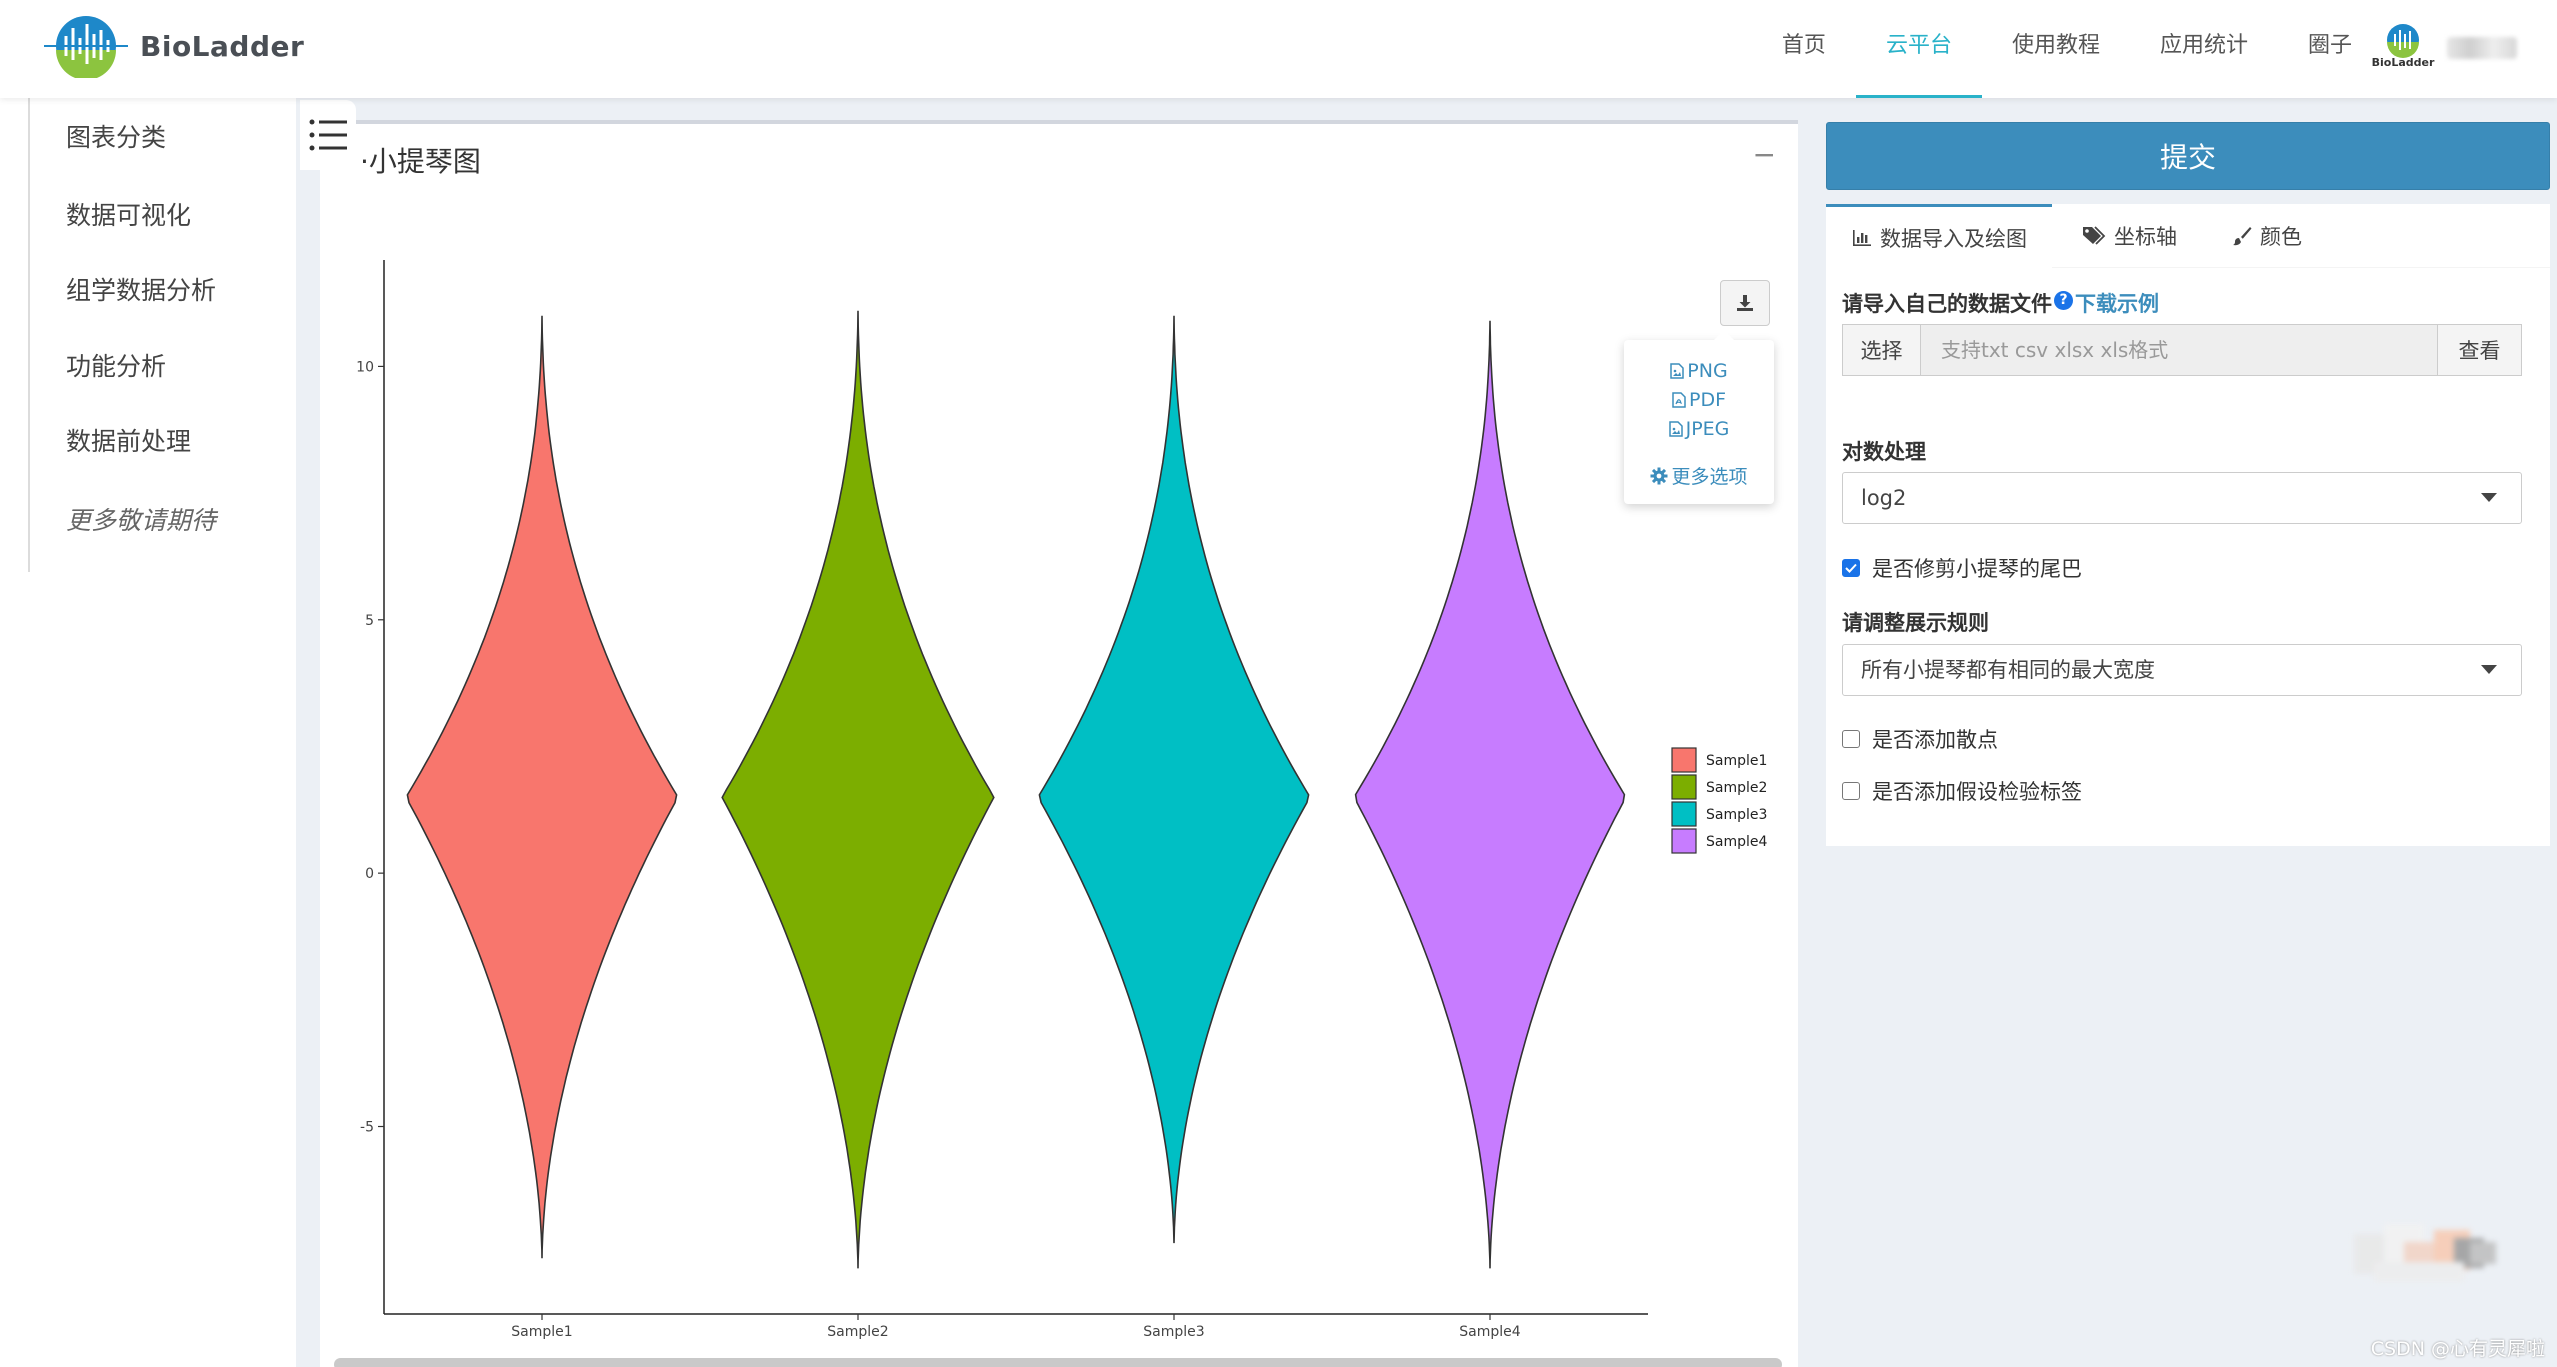  I want to click on add-points-checkbox-row: 是否添加散点, so click(1920, 739).